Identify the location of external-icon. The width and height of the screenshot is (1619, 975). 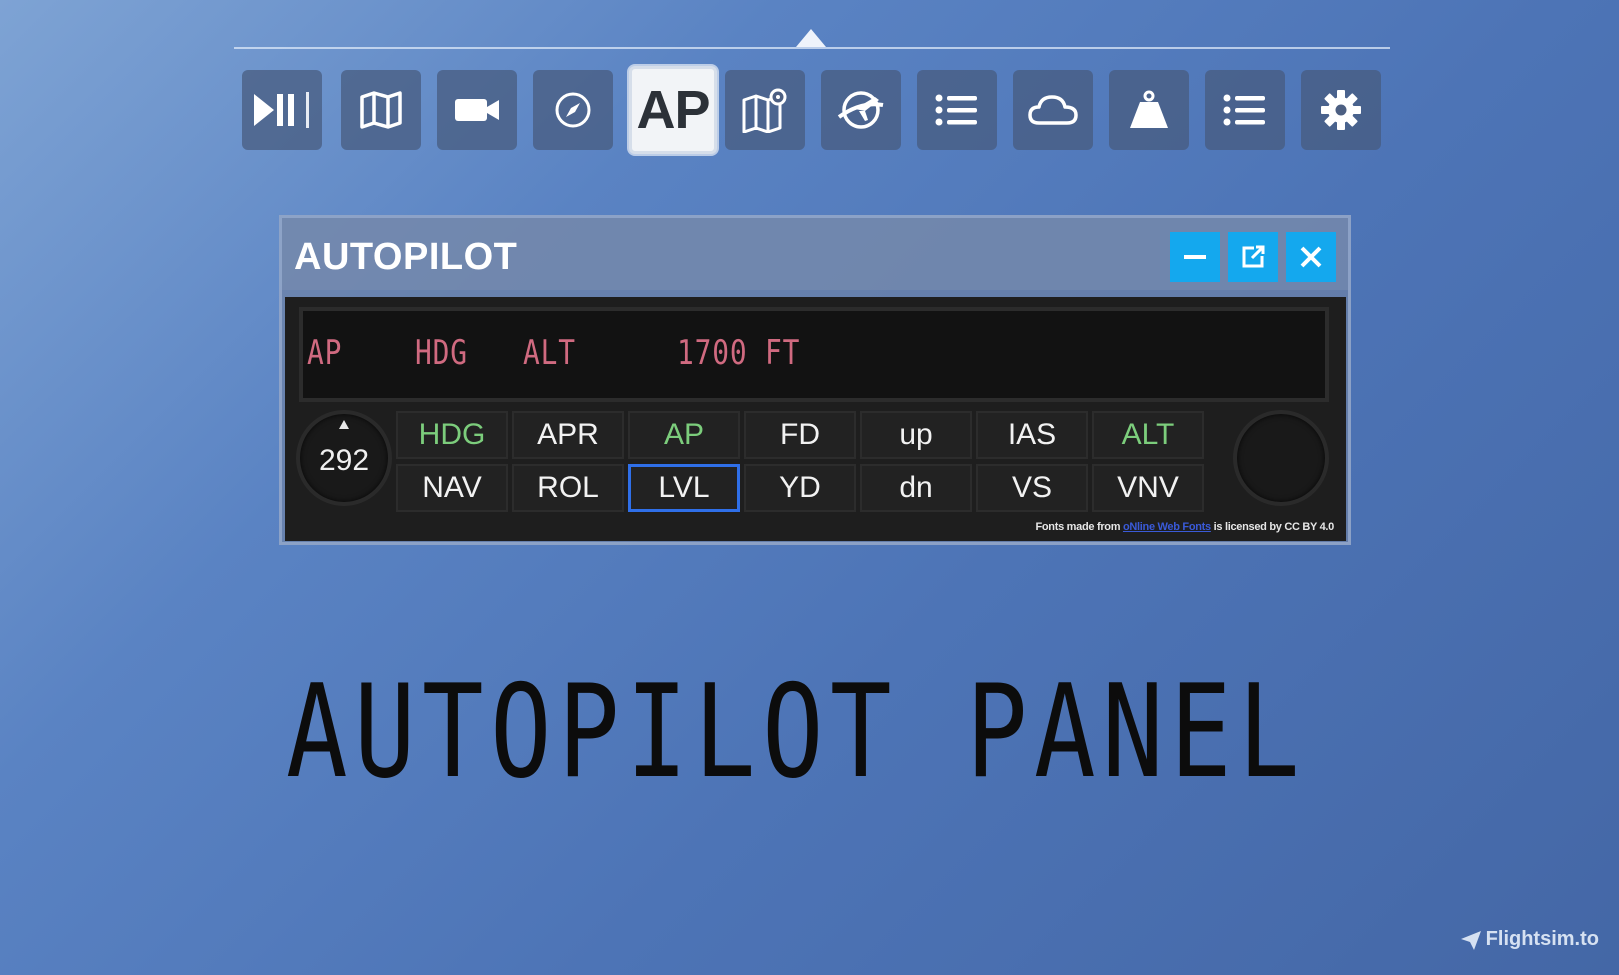
(1253, 256).